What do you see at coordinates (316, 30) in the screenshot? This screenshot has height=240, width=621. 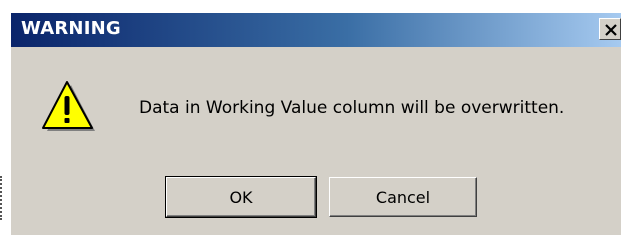 I see `titlebar: WARNING` at bounding box center [316, 30].